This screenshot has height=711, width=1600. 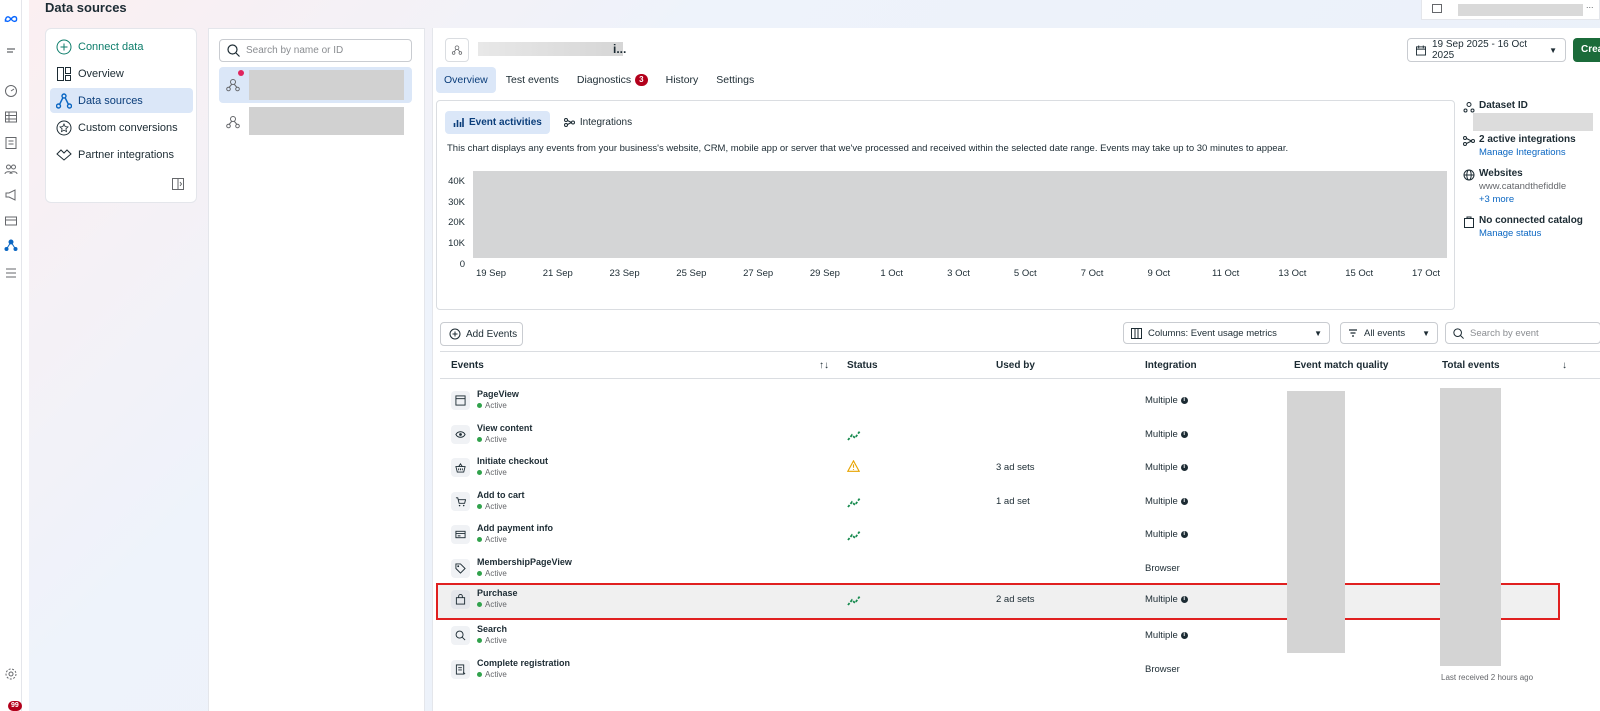 I want to click on chevron-down-icon: ▼, so click(x=1318, y=333).